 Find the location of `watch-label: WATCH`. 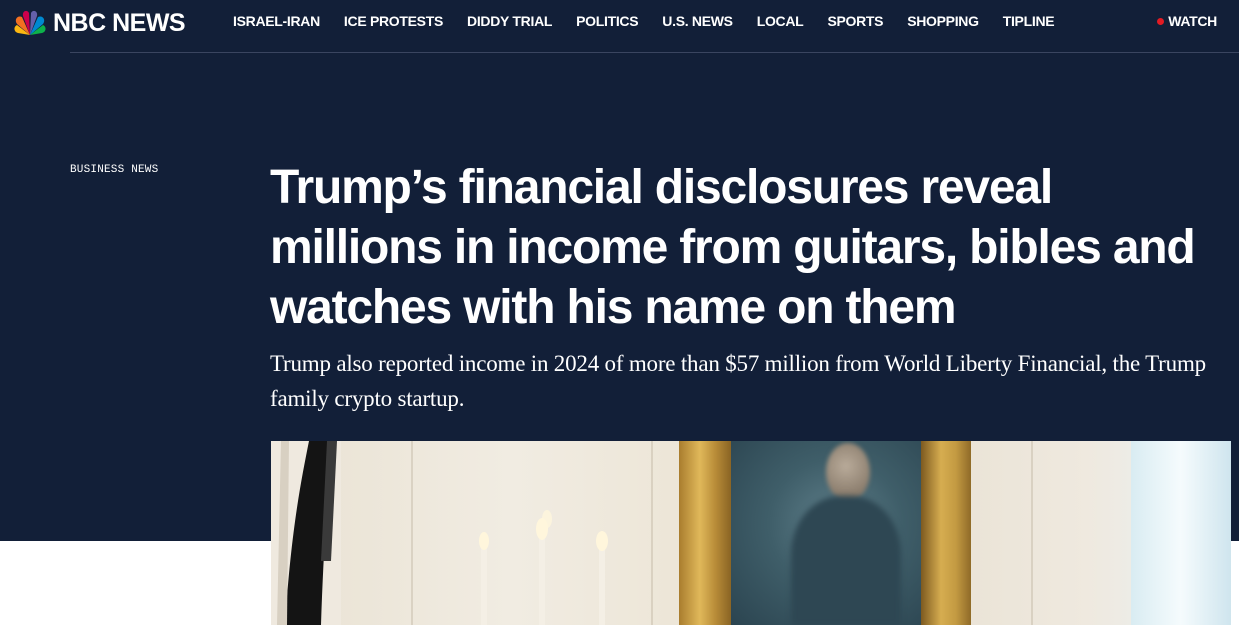

watch-label: WATCH is located at coordinates (1192, 21).